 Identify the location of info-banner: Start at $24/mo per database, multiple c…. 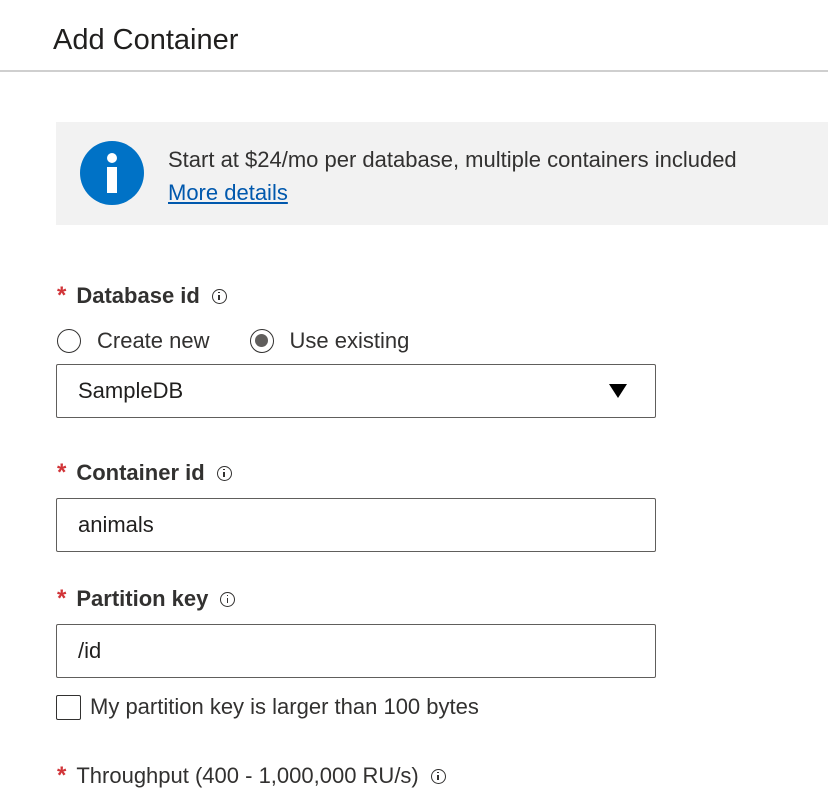
(442, 173).